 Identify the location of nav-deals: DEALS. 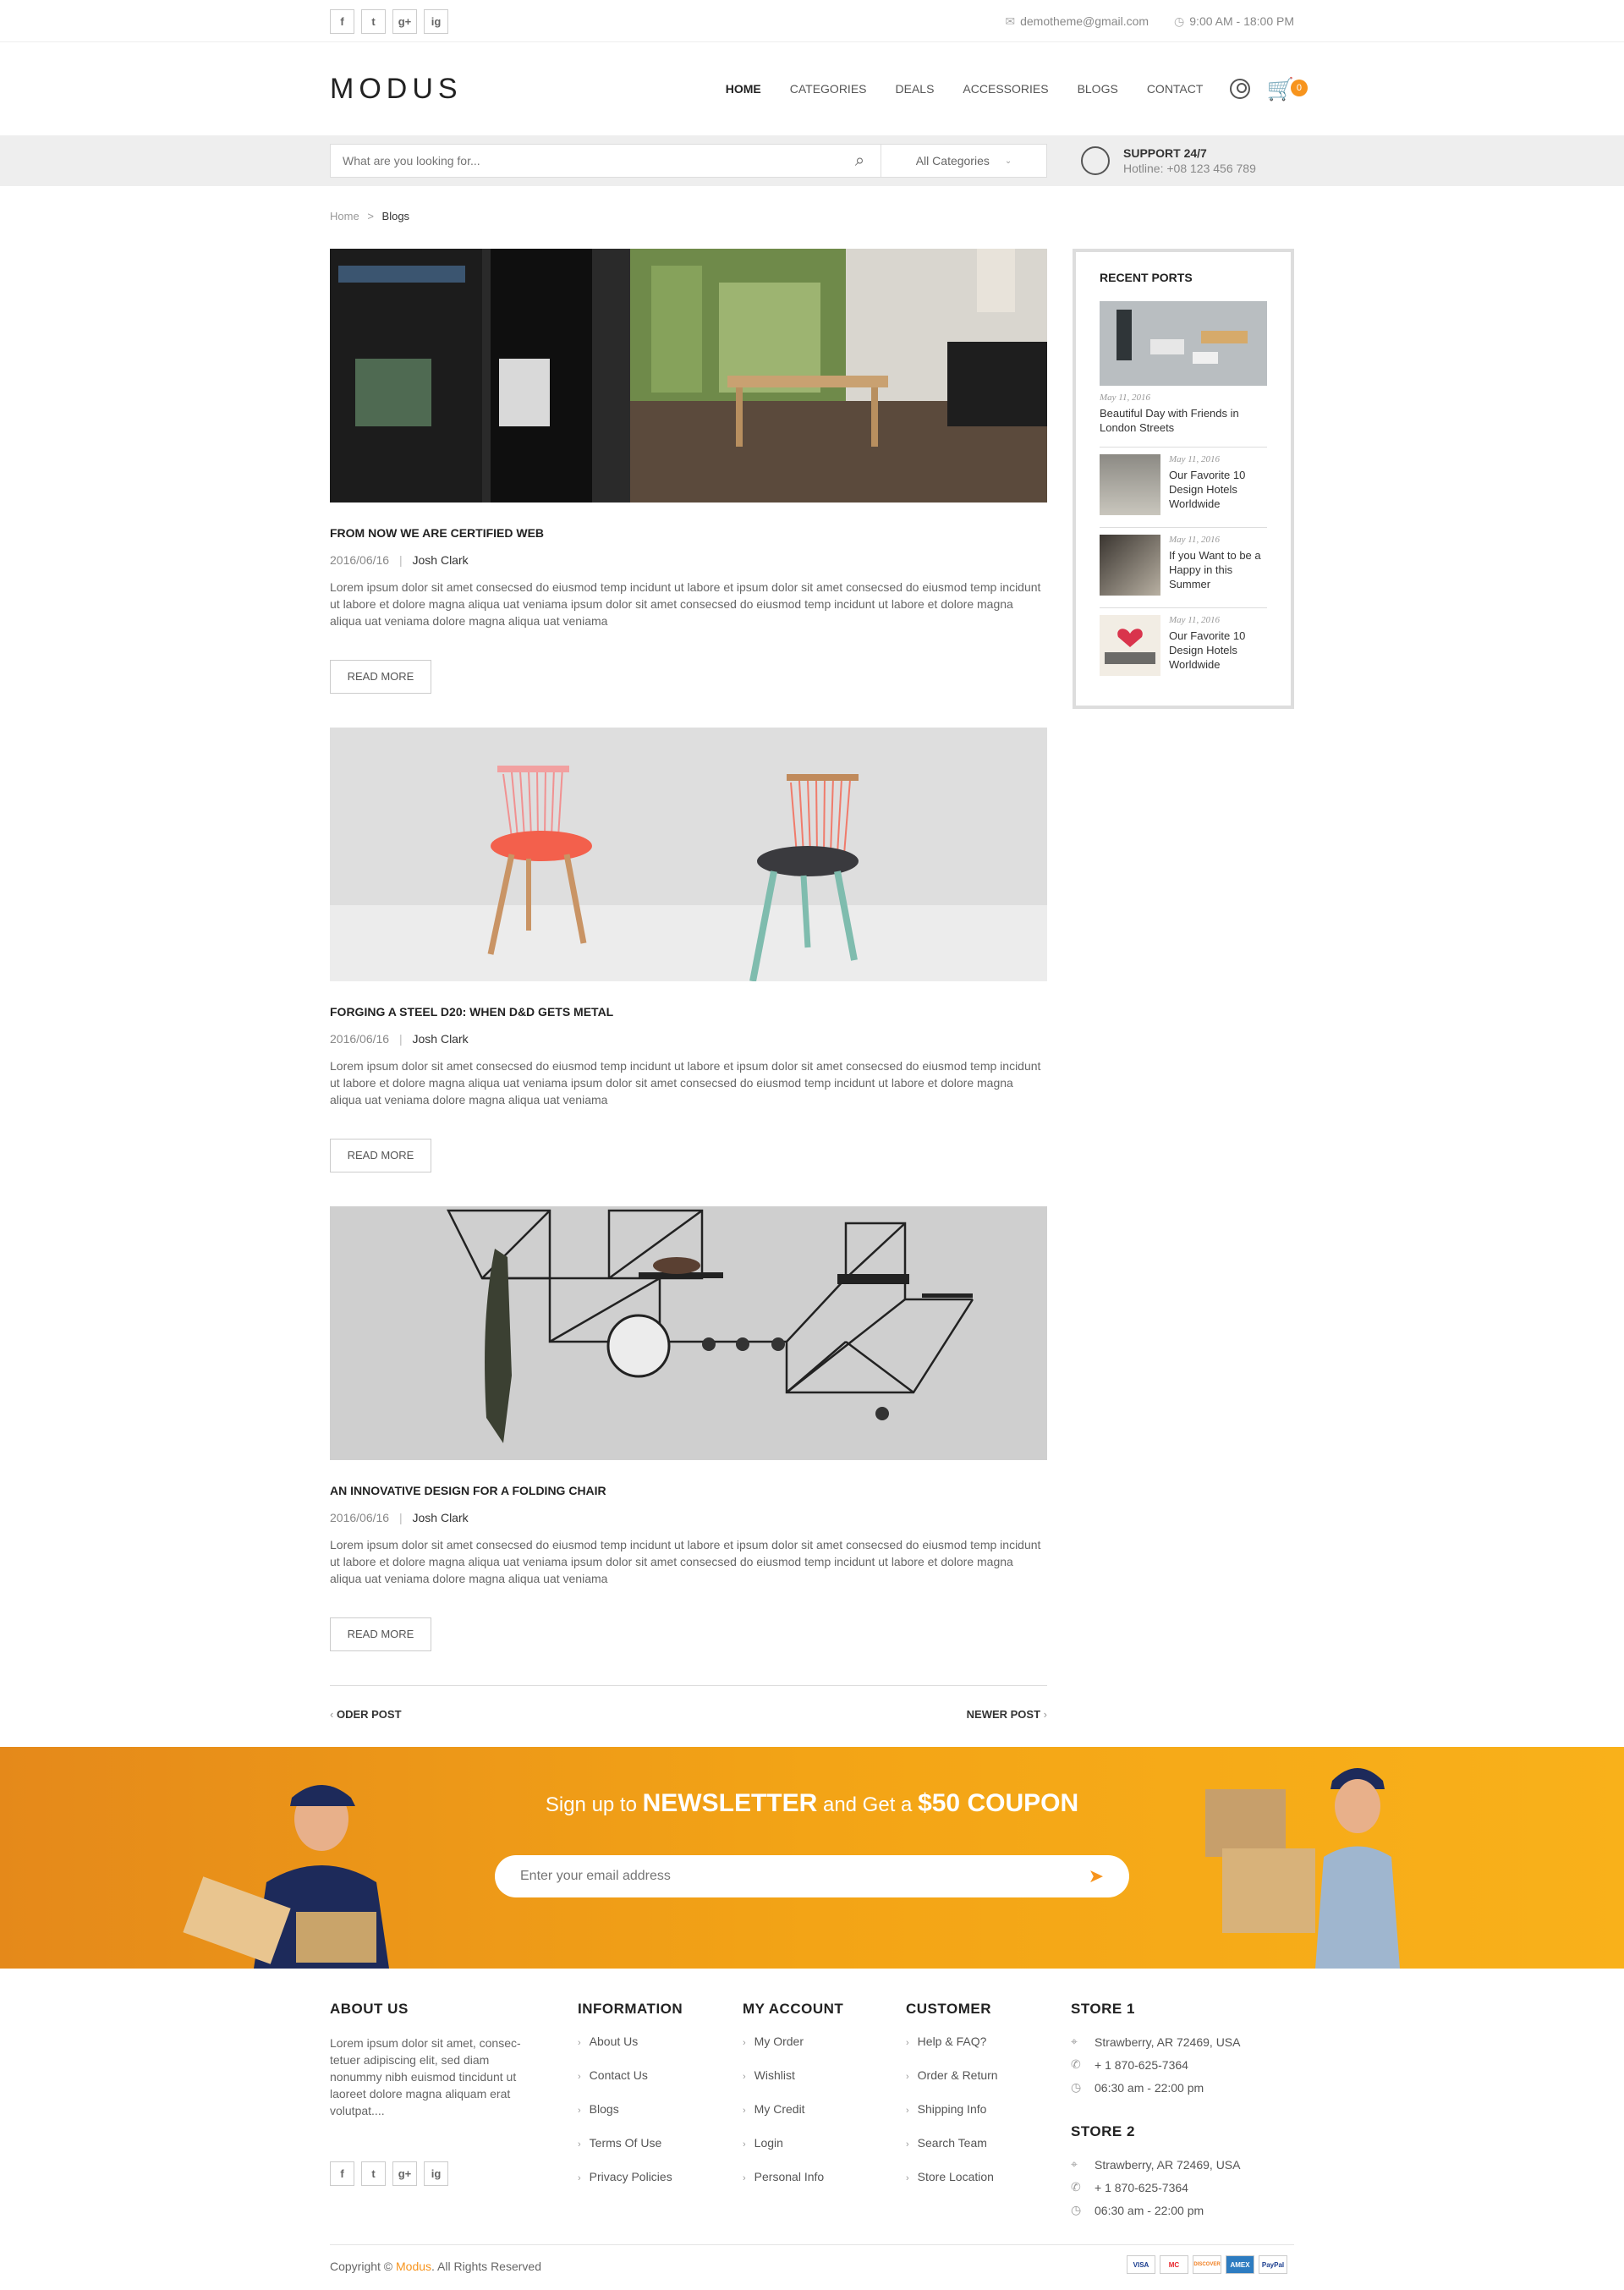
(915, 89).